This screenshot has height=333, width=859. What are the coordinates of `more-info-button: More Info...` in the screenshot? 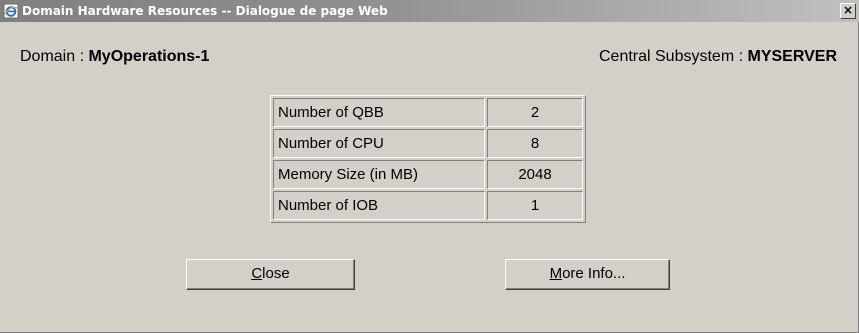 It's located at (587, 274).